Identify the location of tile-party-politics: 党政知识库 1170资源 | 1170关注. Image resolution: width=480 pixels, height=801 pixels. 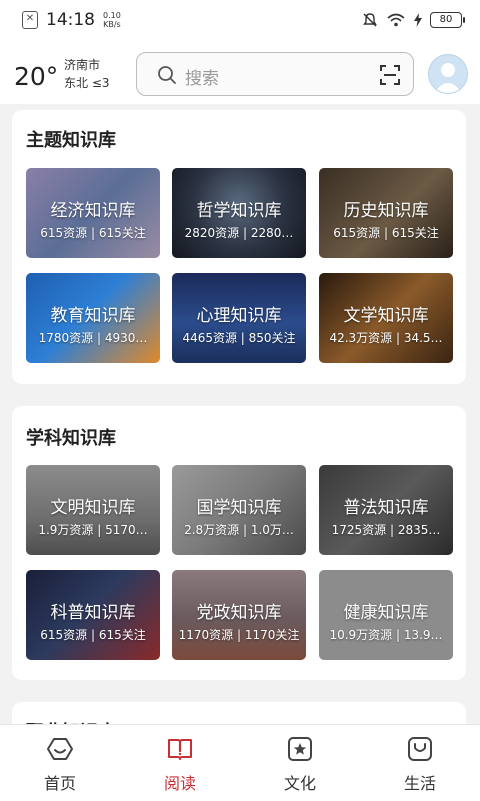
(239, 615).